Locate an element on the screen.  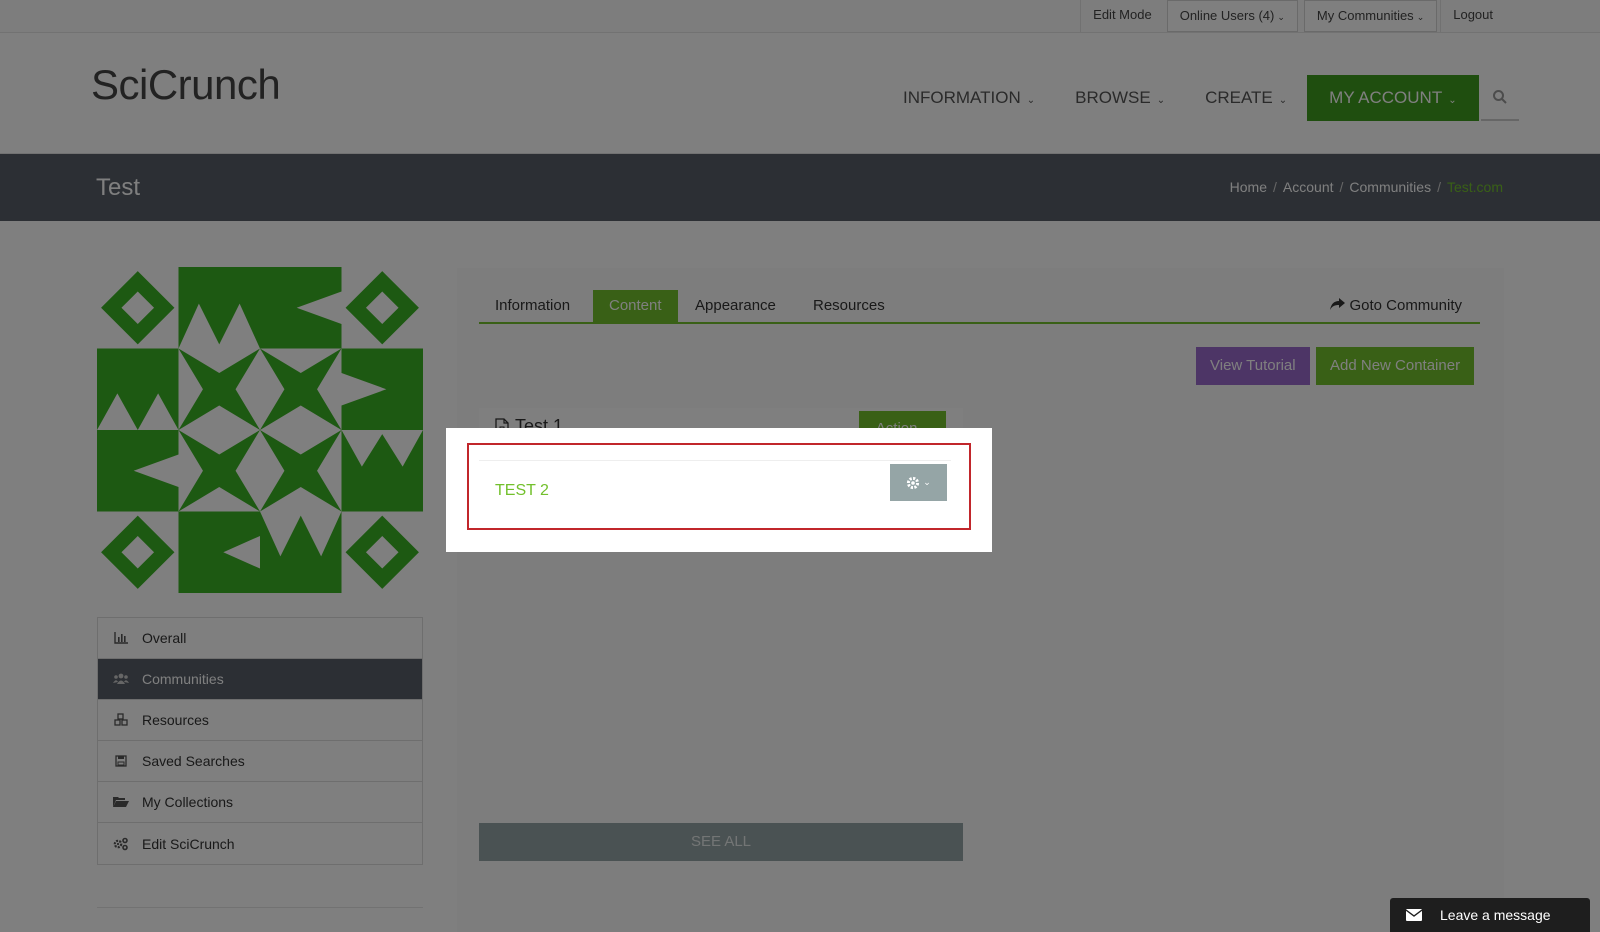
highlight-box is located at coordinates (719, 486).